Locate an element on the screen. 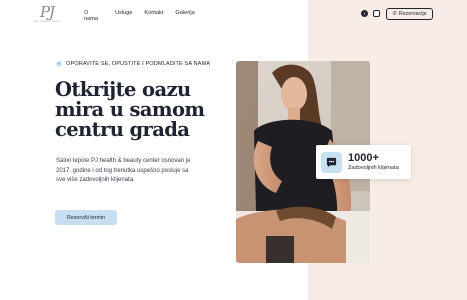  book-appointment-button: Rezerviši termin is located at coordinates (86, 217).